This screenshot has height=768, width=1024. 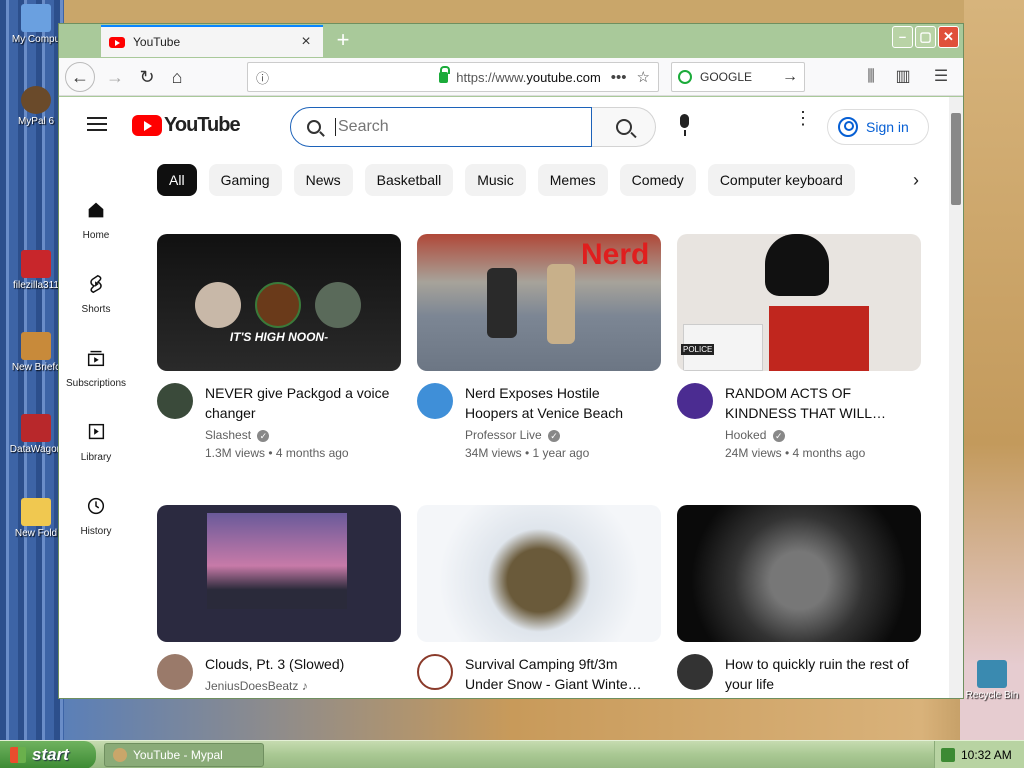 What do you see at coordinates (306, 42) in the screenshot?
I see `tab-close-icon: ×` at bounding box center [306, 42].